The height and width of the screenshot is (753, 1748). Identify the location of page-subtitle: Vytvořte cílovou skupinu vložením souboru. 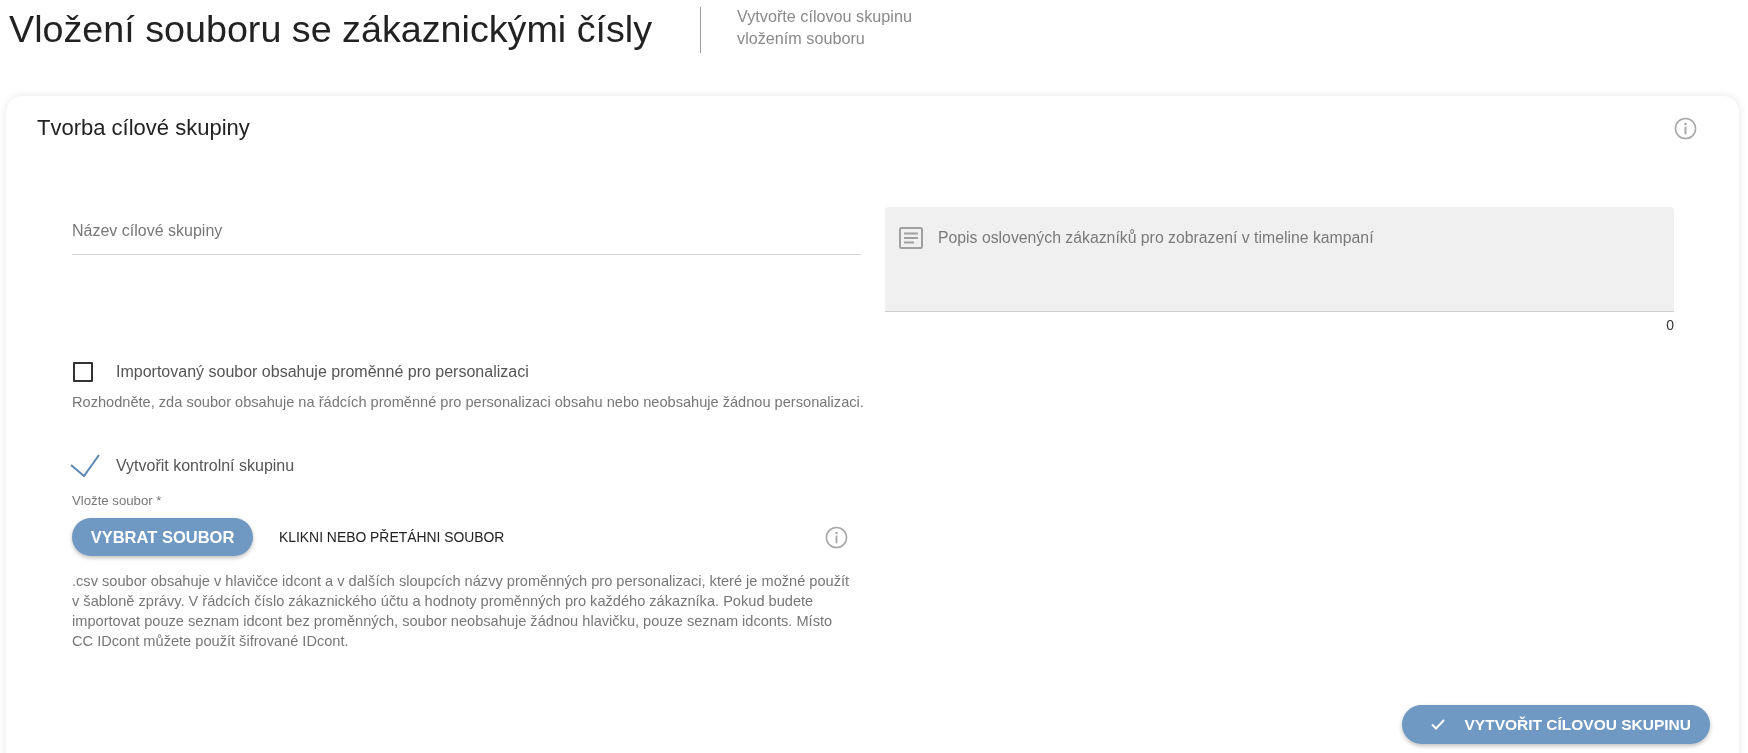
(825, 27).